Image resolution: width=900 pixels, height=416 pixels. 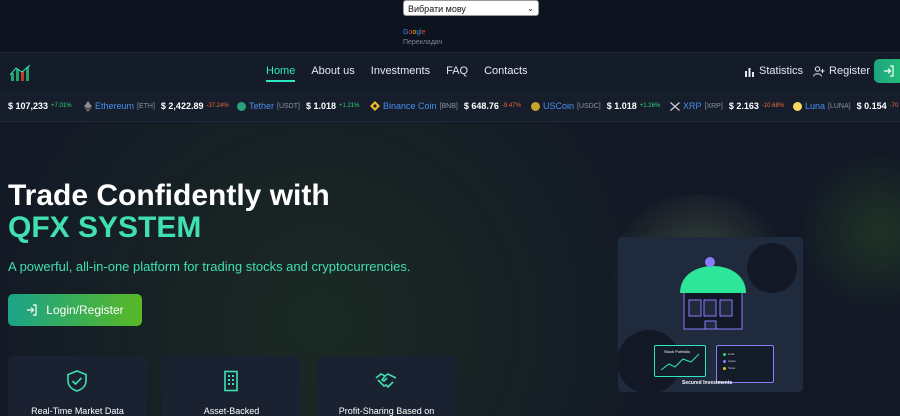 I want to click on login-register-button: Login/Register, so click(x=75, y=310).